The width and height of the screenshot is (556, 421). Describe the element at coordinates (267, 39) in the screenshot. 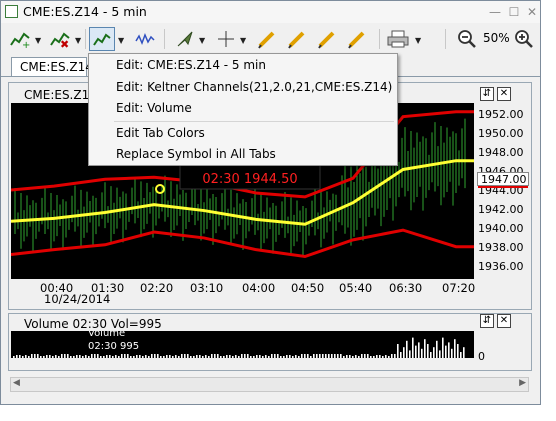

I see `draw-line-button` at that location.